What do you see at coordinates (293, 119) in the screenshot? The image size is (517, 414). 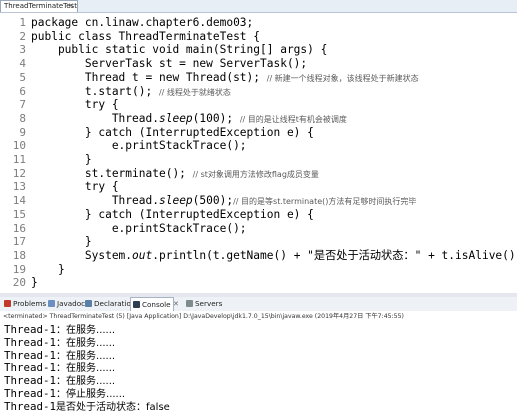 I see `code-comment: // 目的是让线程t有机会被调度` at bounding box center [293, 119].